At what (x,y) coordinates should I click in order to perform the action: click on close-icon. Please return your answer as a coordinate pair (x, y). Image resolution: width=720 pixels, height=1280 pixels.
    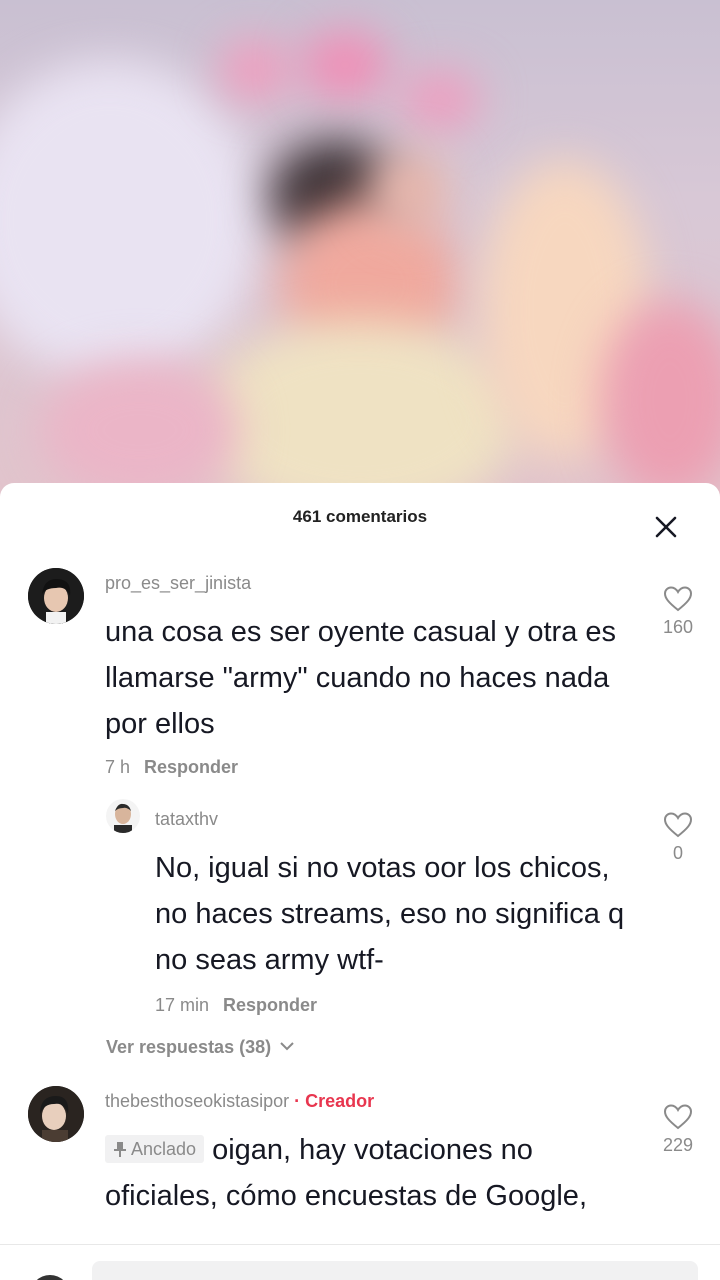
    Looking at the image, I should click on (666, 527).